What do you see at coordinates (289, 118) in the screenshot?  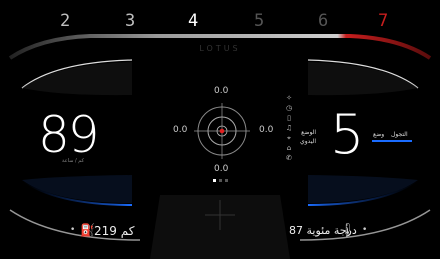 I see `phone-portrait-icon: ▯` at bounding box center [289, 118].